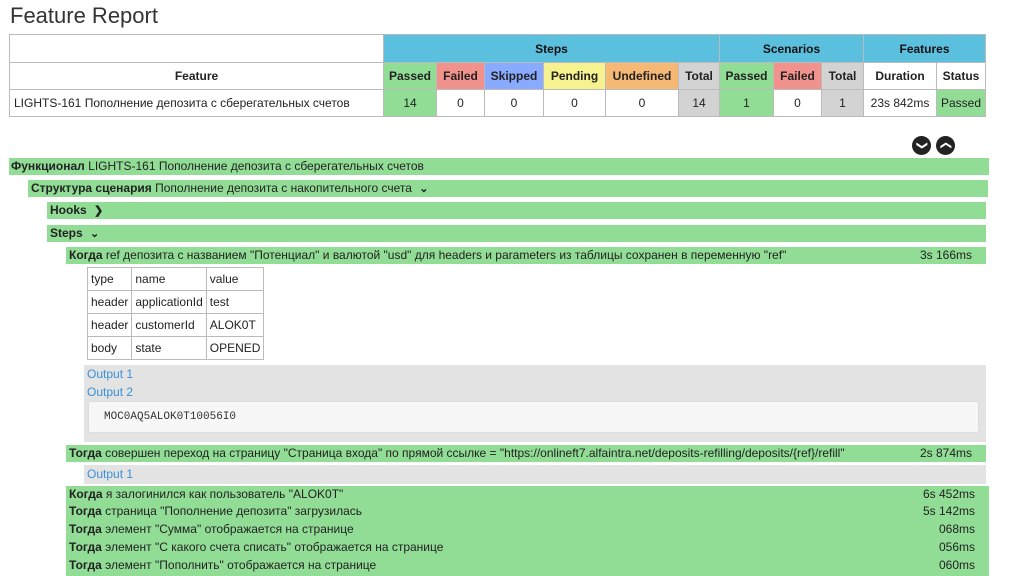 The image size is (1024, 576). I want to click on chevron-down-icon: ❯, so click(922, 145).